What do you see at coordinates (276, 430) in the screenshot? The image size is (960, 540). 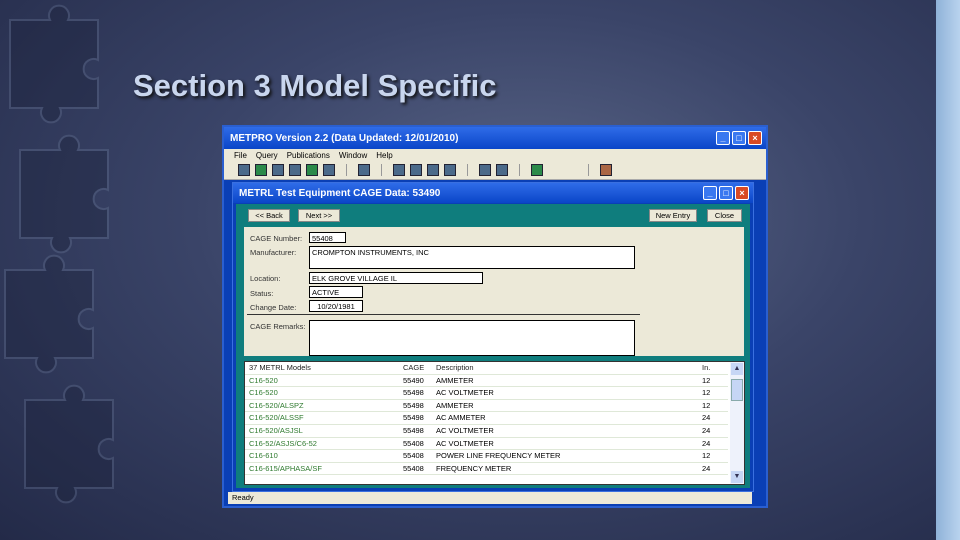 I see `model-cell: C16-520/ASJSL` at bounding box center [276, 430].